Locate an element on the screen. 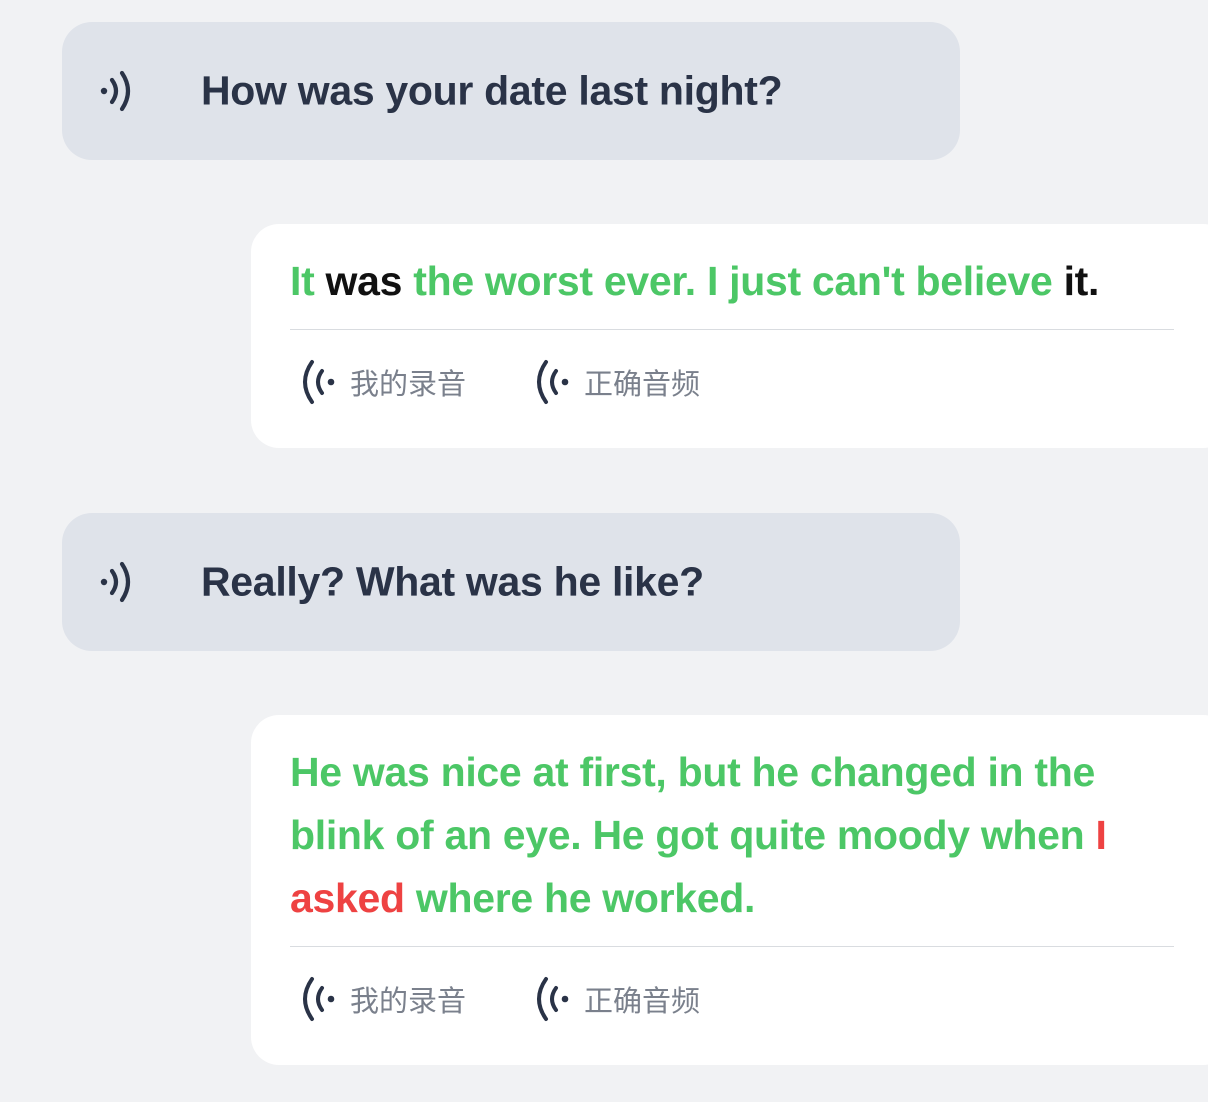 The image size is (1208, 1102). prompt-bubble: How was your date last night? is located at coordinates (511, 91).